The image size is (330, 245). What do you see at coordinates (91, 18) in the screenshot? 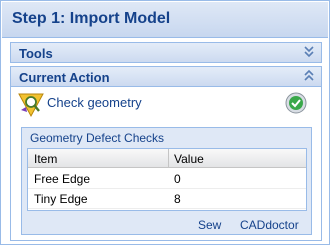
I see `step-title: Step 1: Import Model` at bounding box center [91, 18].